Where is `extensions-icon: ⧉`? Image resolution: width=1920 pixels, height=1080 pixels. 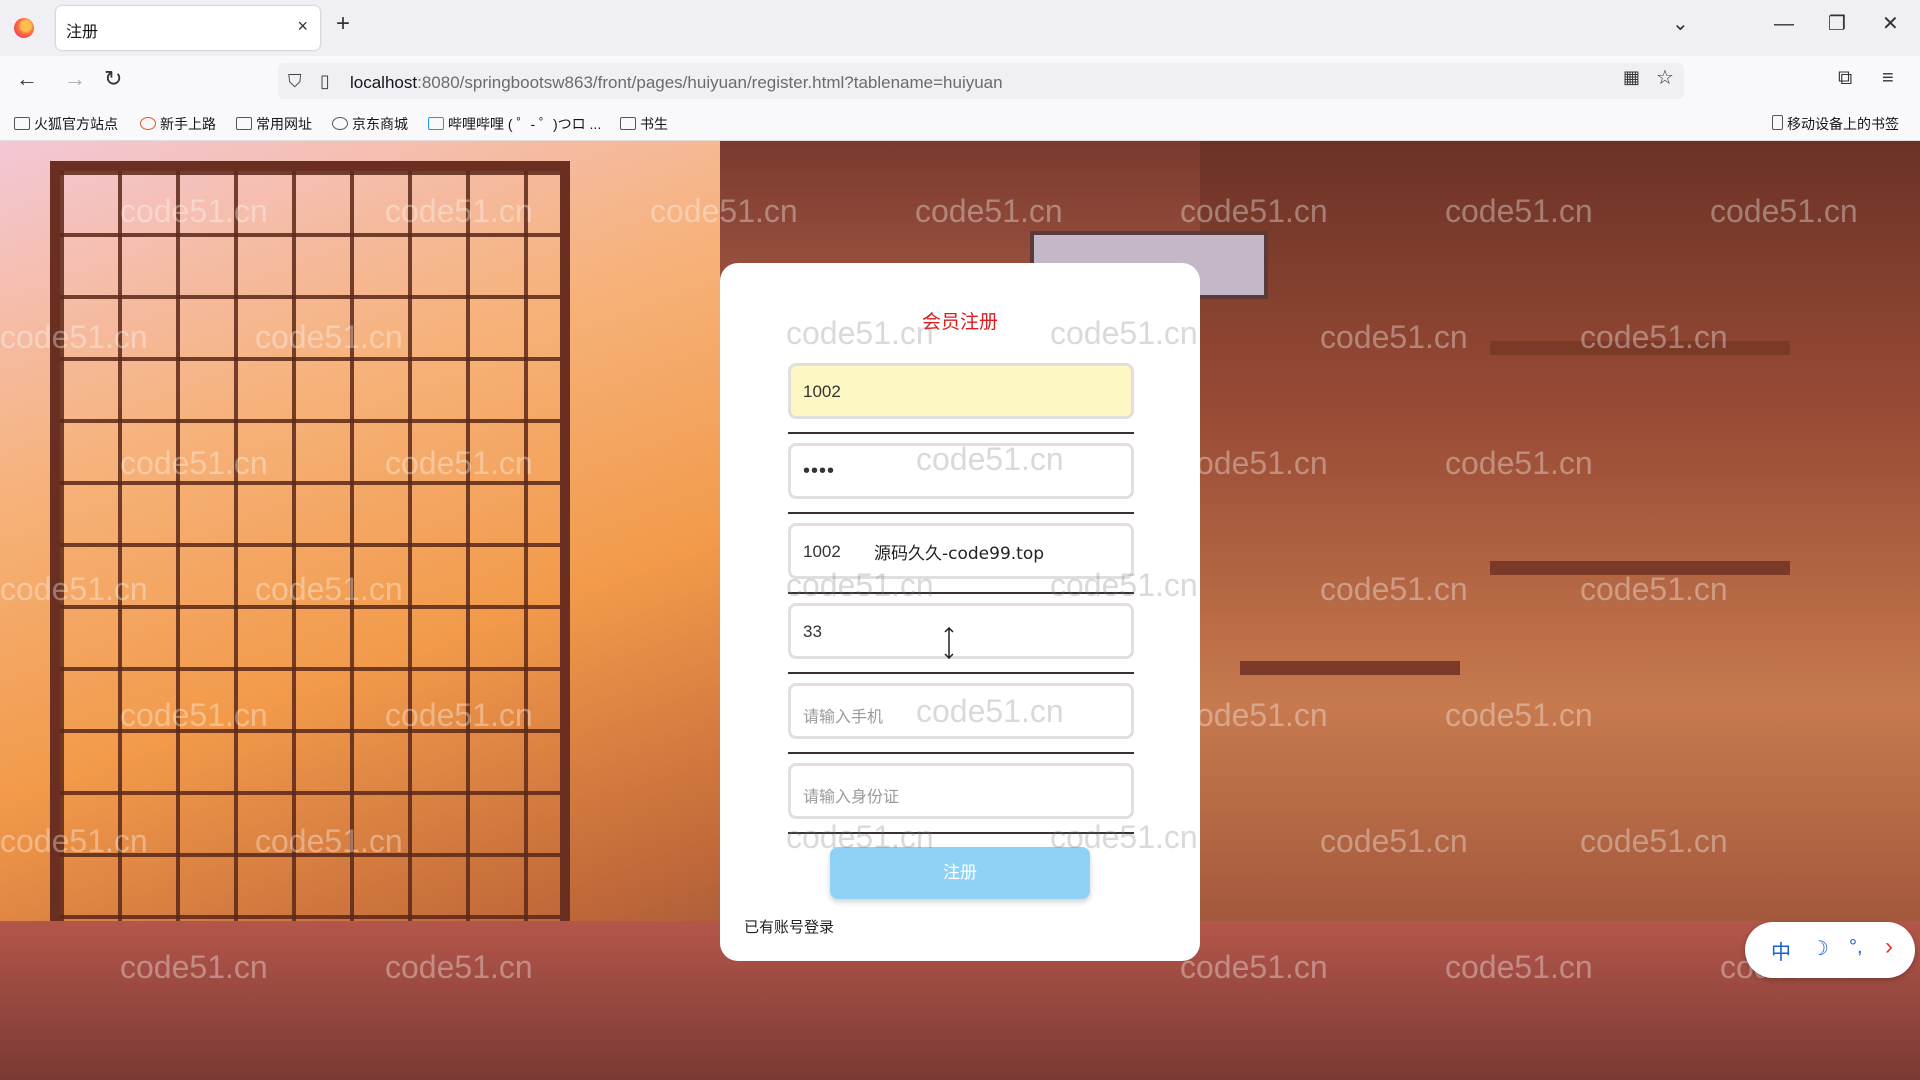
extensions-icon: ⧉ is located at coordinates (1845, 78).